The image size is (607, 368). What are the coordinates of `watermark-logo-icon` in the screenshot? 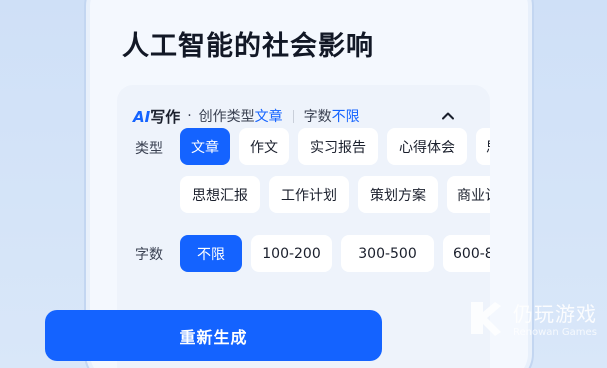 It's located at (486, 319).